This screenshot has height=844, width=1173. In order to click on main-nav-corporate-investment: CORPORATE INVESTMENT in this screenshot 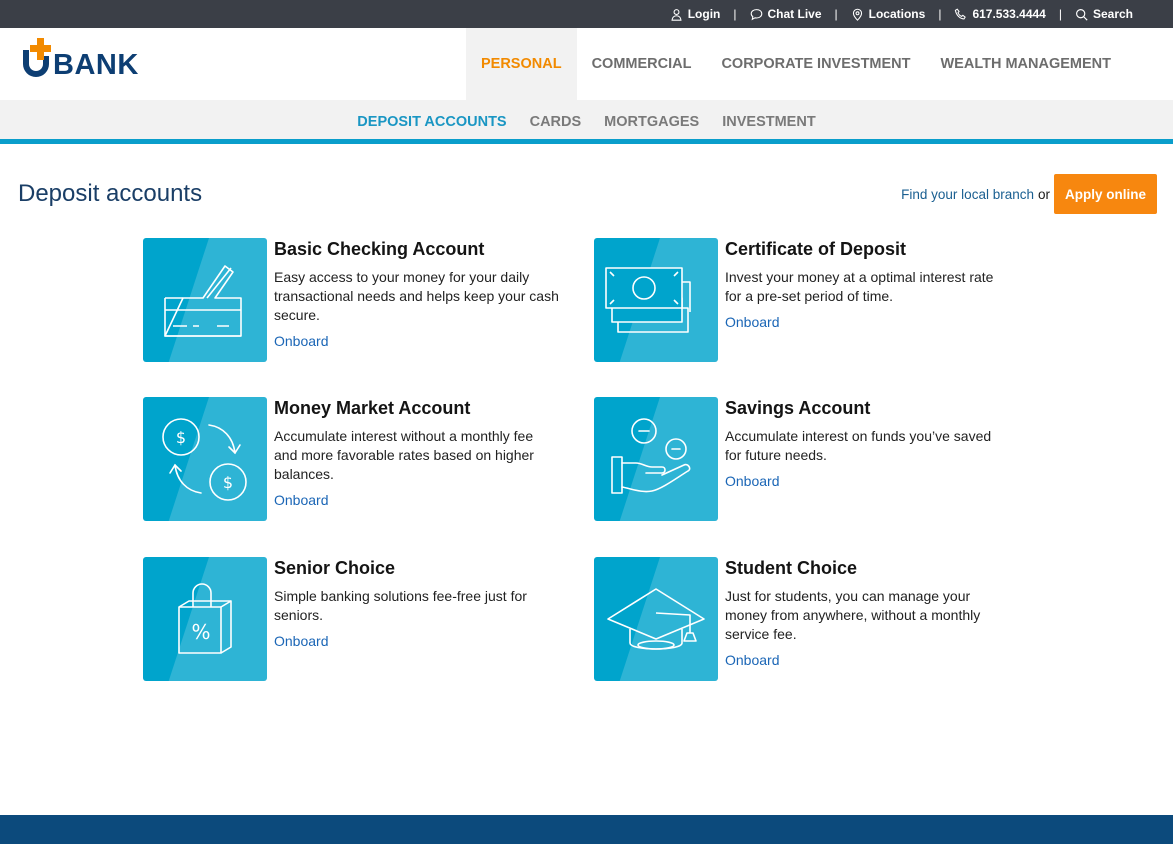, I will do `click(815, 64)`.